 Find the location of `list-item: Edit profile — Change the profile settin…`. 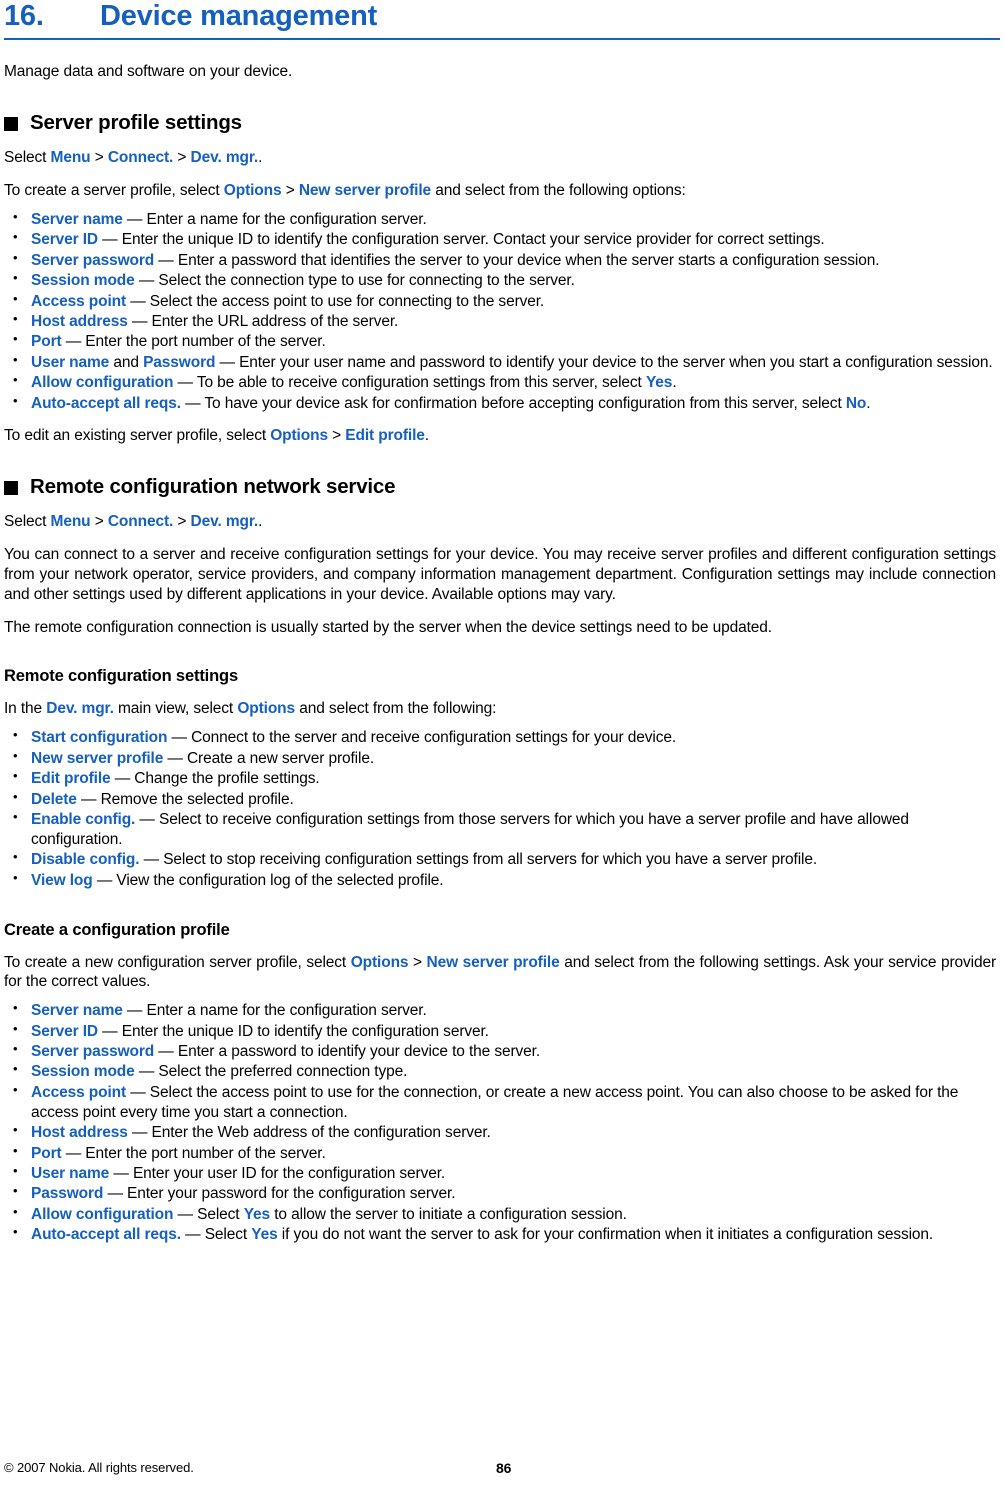

list-item: Edit profile — Change the profile settin… is located at coordinates (500, 778).